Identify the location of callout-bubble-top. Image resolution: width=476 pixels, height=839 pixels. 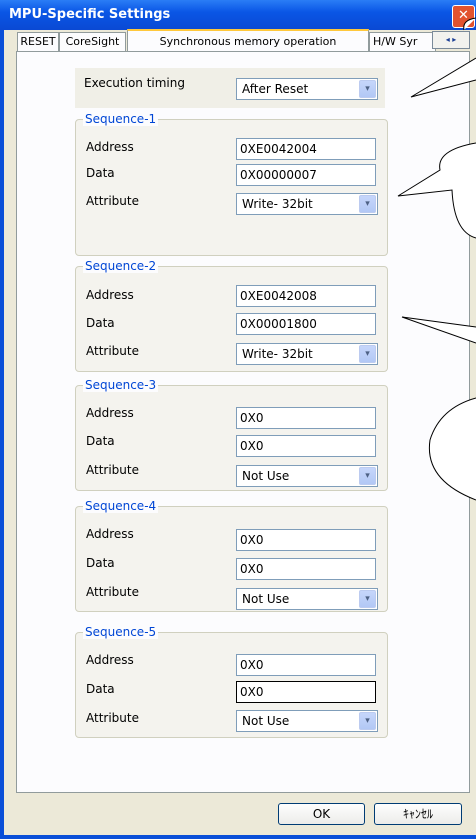
(469, 24).